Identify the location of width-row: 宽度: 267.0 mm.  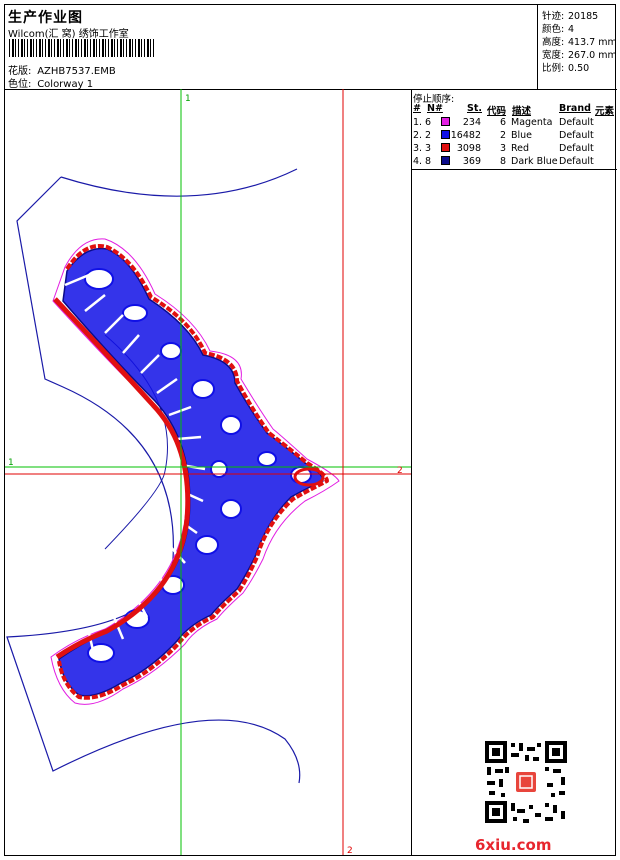
(579, 54).